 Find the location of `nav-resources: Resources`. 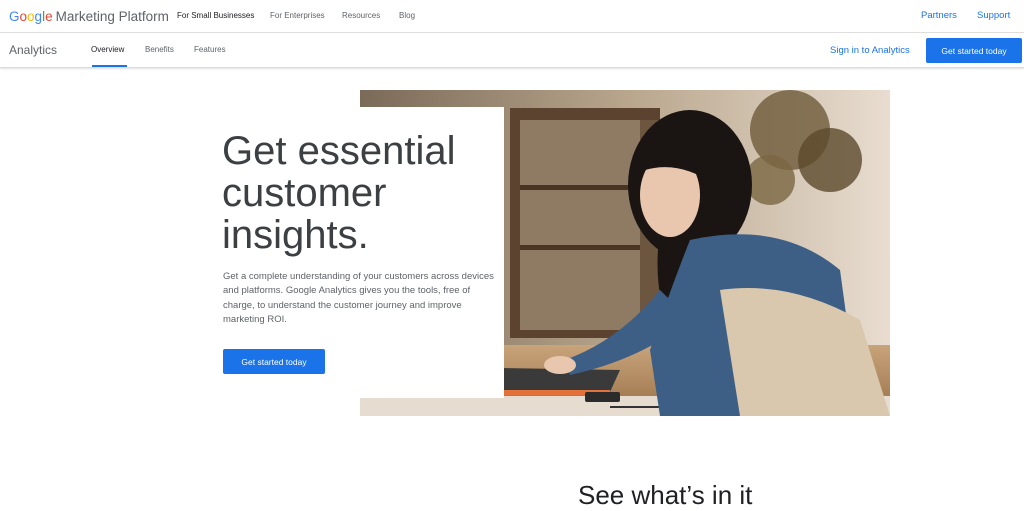

nav-resources: Resources is located at coordinates (361, 15).